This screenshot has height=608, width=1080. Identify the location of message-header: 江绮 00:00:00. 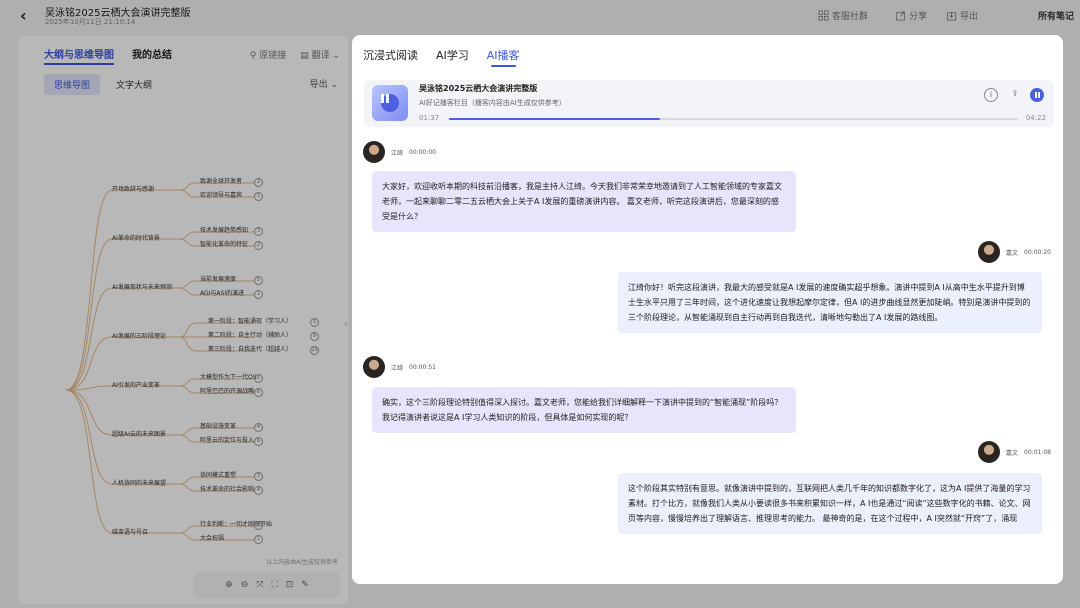
(399, 152).